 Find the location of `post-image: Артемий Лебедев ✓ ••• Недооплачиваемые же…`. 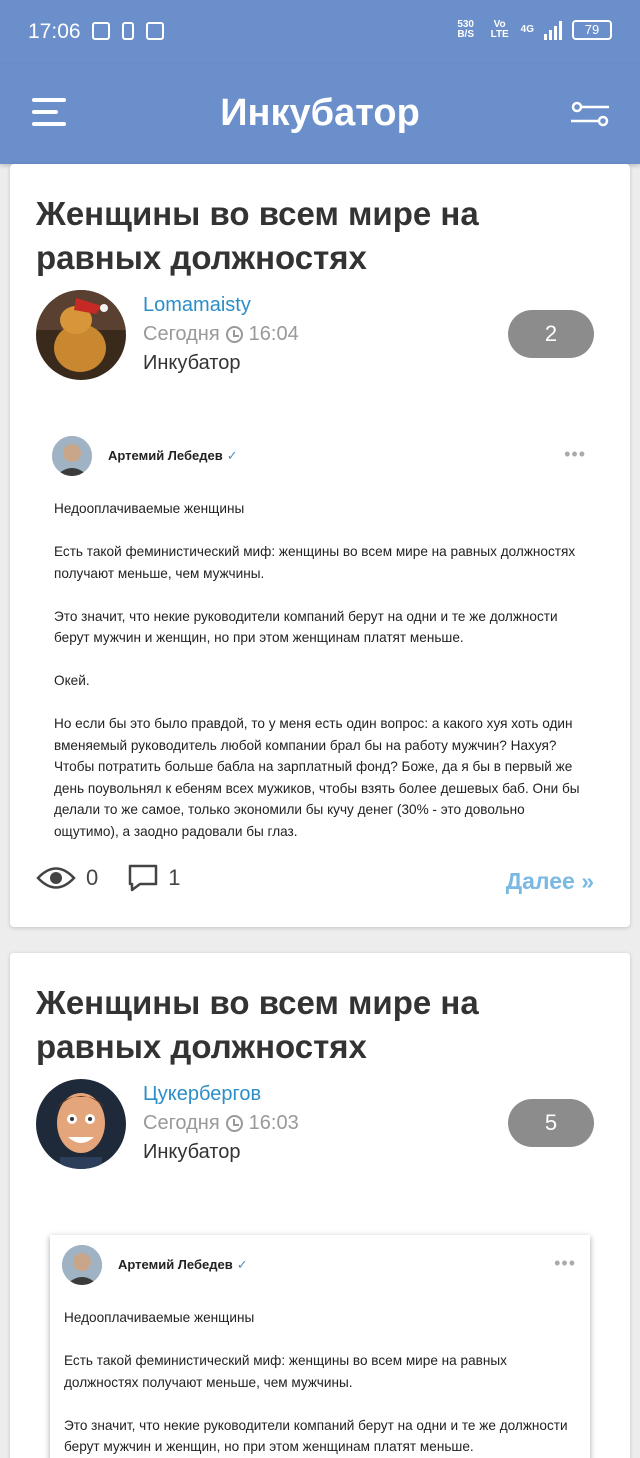

post-image: Артемий Лебедев ✓ ••• Недооплачиваемые же… is located at coordinates (320, 1346).